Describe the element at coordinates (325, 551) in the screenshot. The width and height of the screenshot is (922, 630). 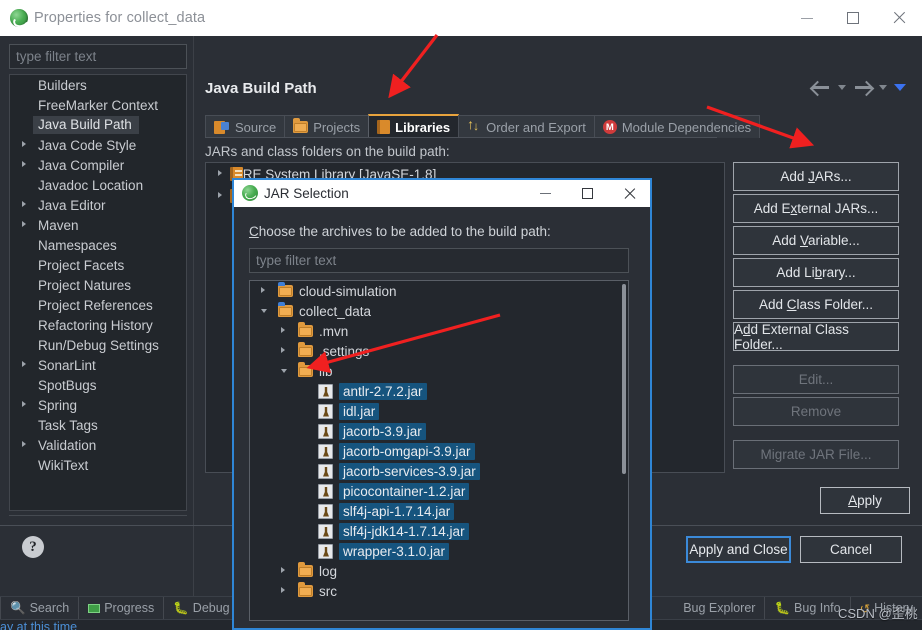
I see `jar-file-icon` at that location.